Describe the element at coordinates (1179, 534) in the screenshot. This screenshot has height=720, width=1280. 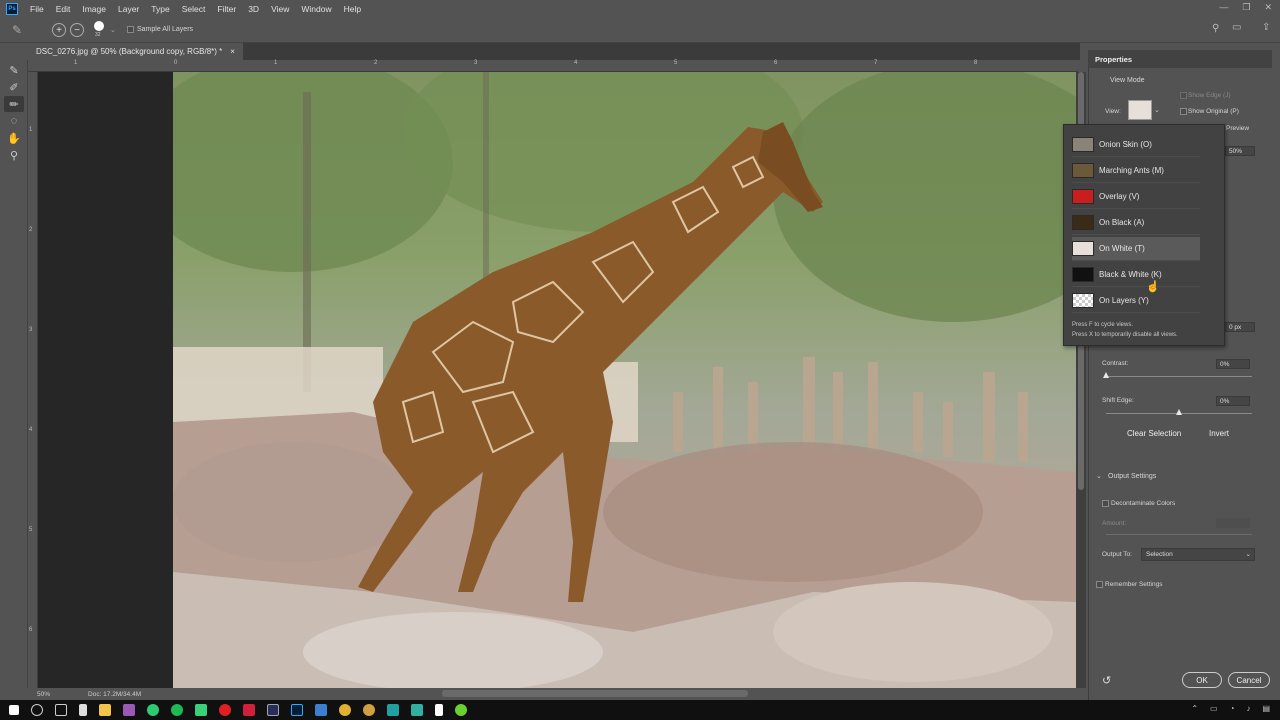
I see `amount-slider-track` at that location.